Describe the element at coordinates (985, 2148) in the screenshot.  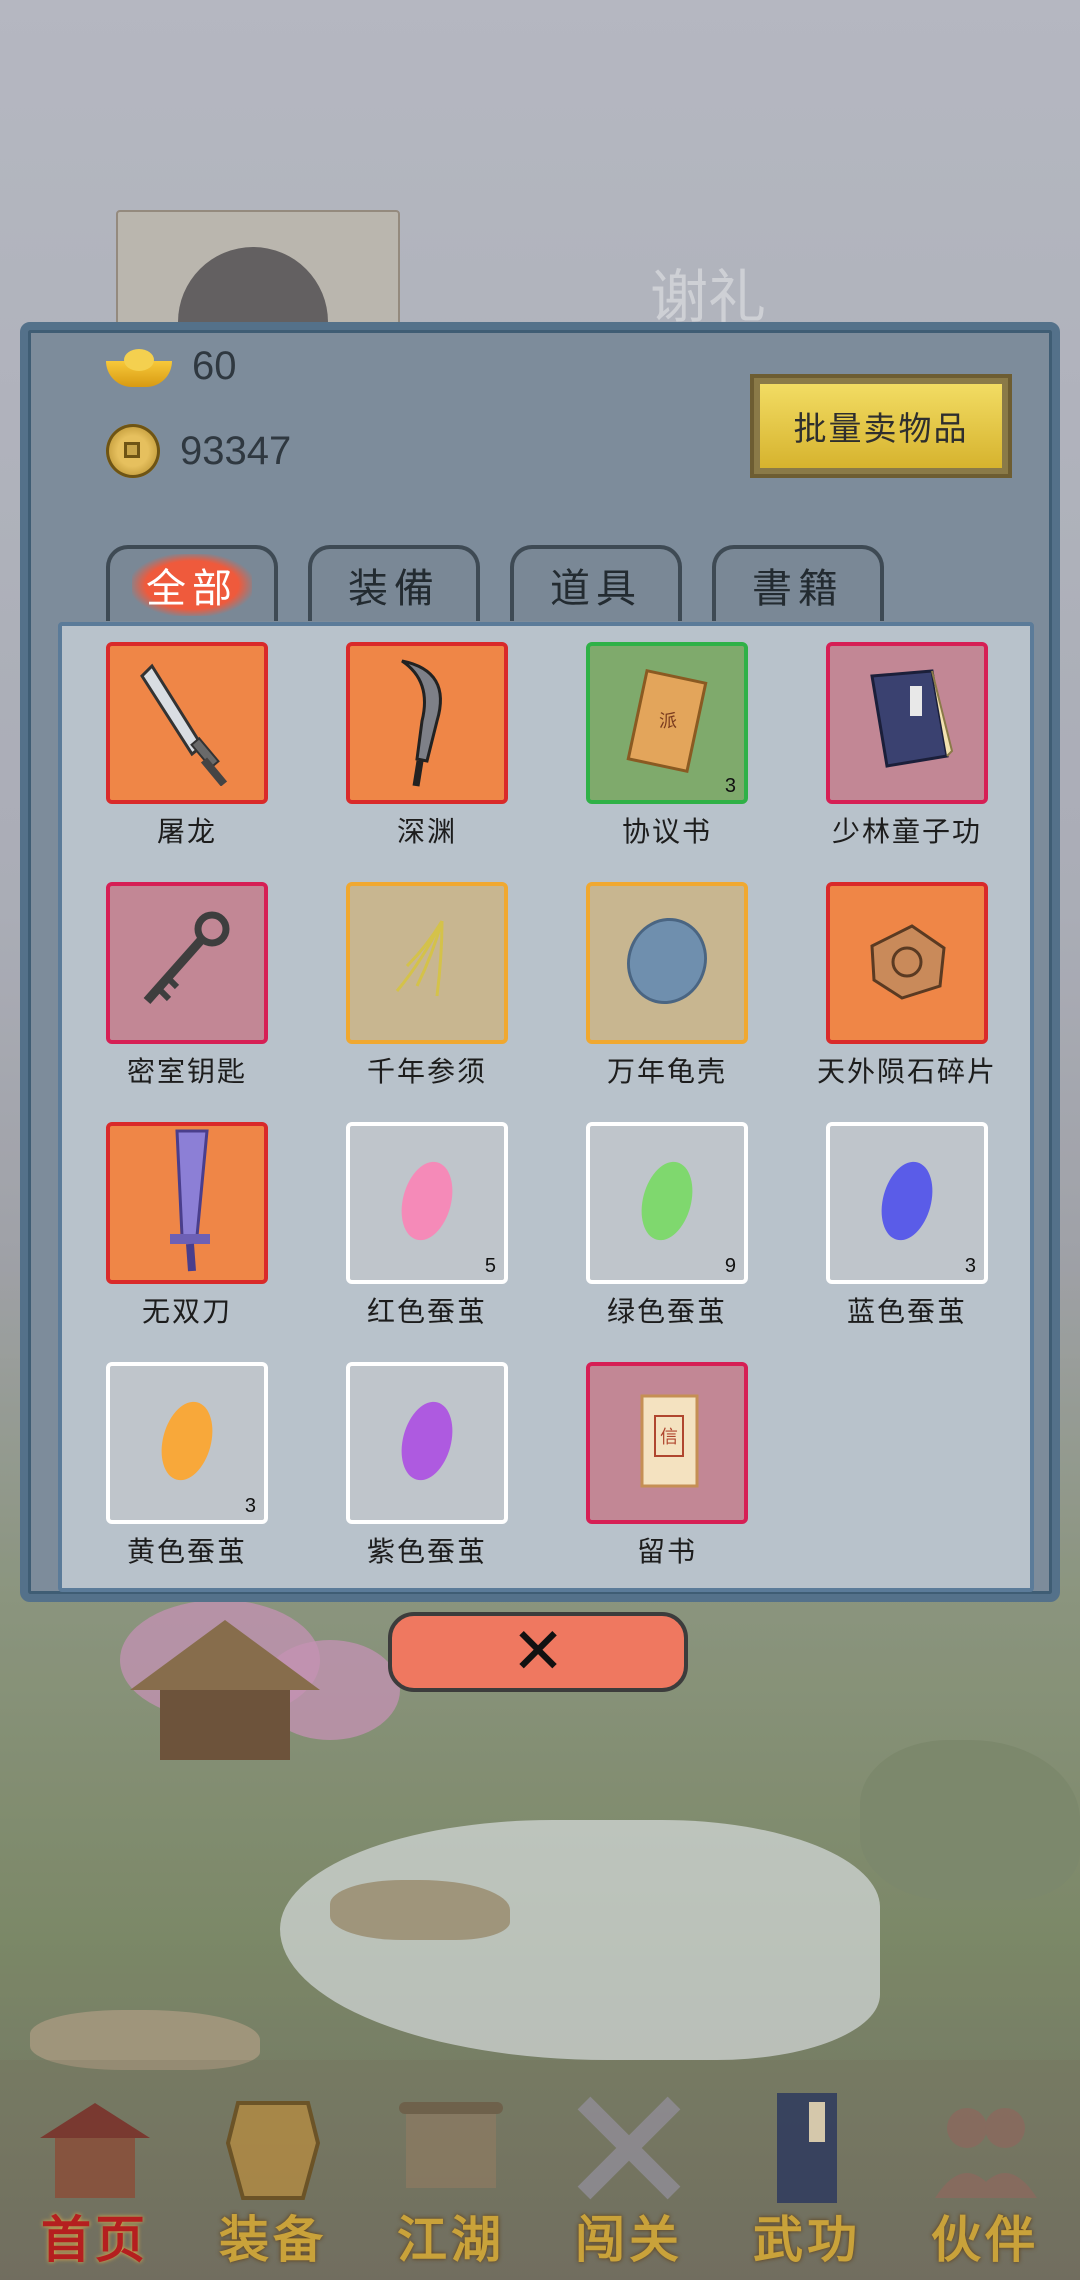
I see `companions-icon` at that location.